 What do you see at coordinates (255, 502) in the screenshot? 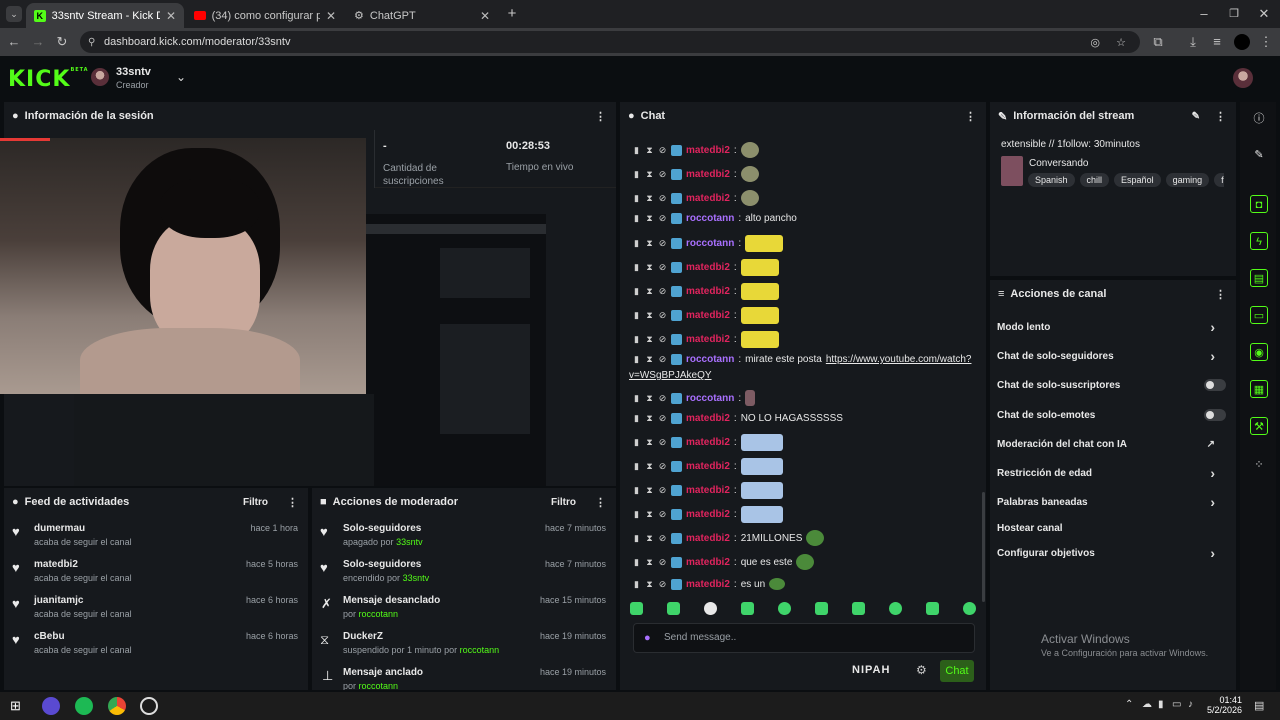
I see `activity-filter-button: Filtro` at bounding box center [255, 502].